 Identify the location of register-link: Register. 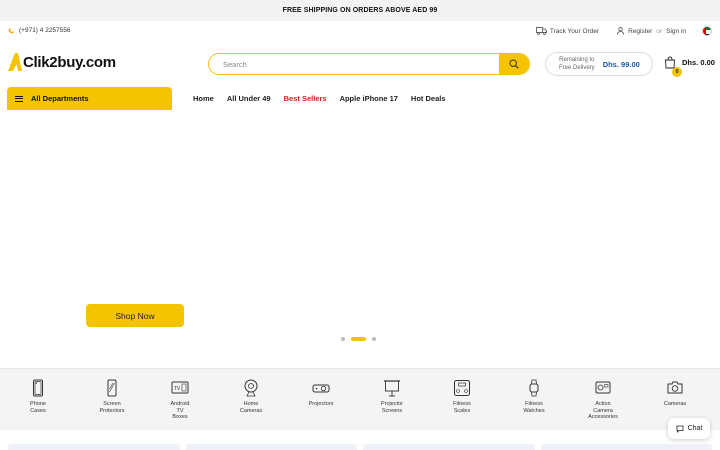
(640, 31).